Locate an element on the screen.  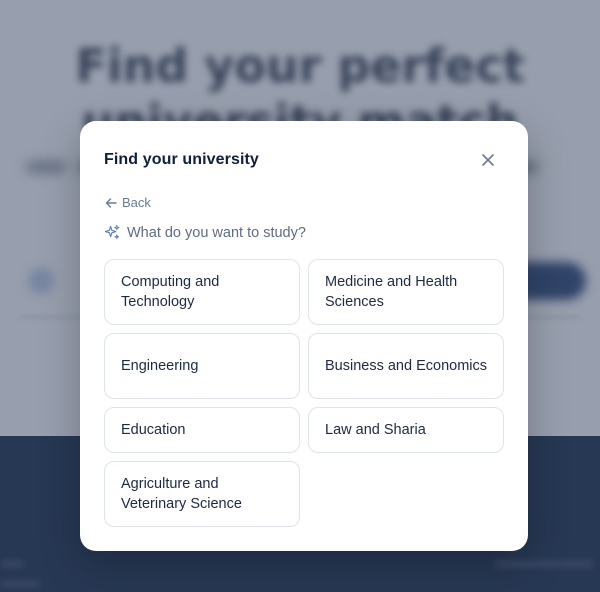
option-medicine-health: Medicine and Health Sciences is located at coordinates (406, 292).